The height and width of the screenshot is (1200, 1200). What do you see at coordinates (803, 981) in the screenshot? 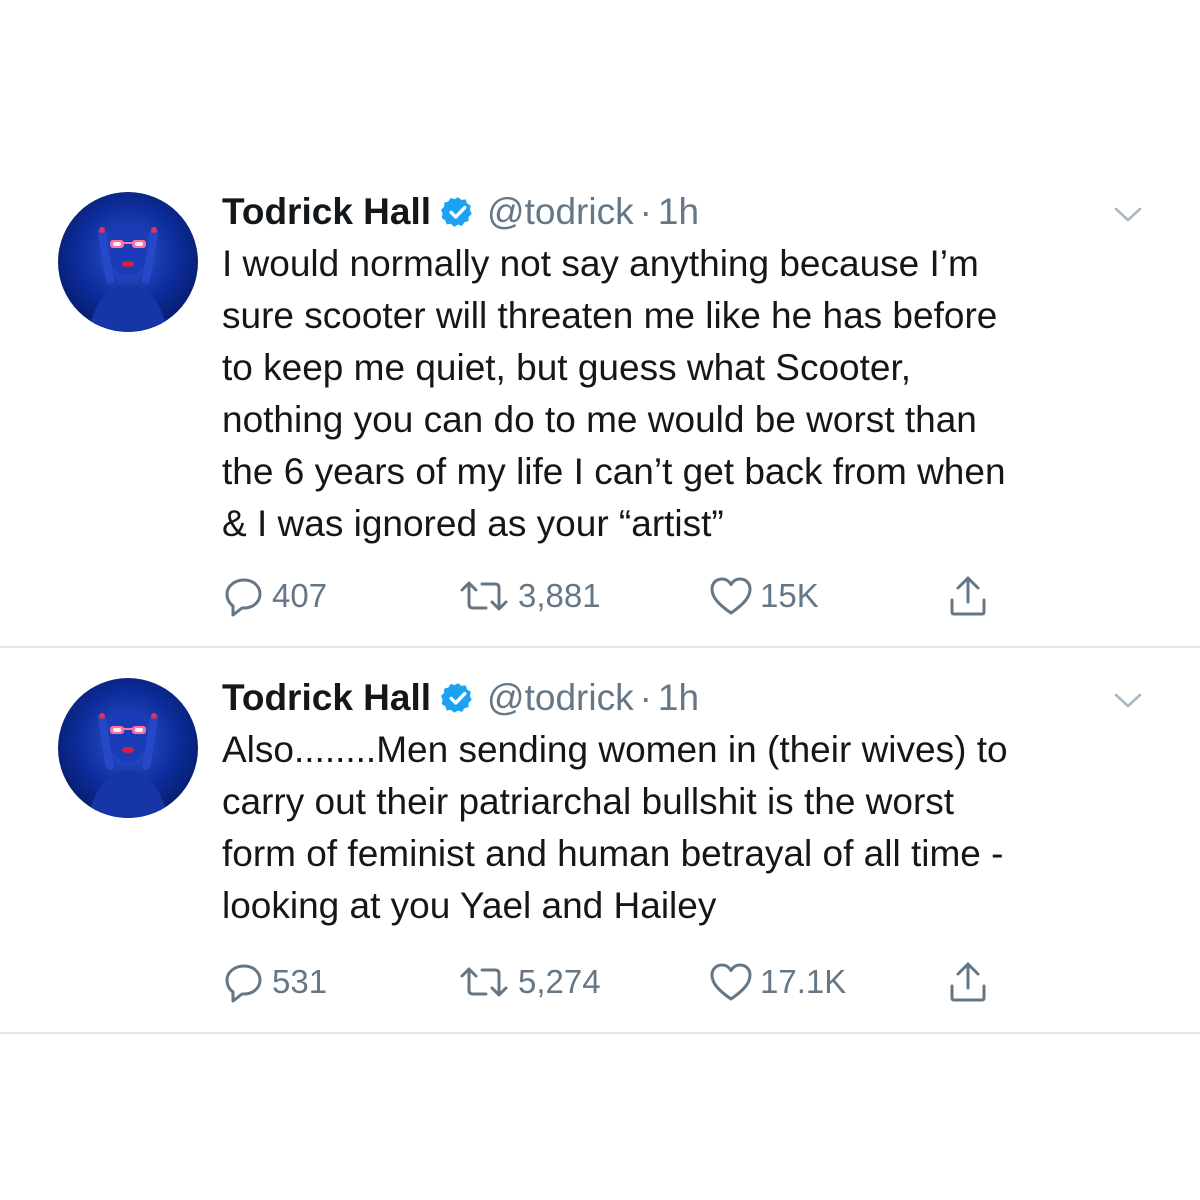
I see `like-count: 17.1K` at bounding box center [803, 981].